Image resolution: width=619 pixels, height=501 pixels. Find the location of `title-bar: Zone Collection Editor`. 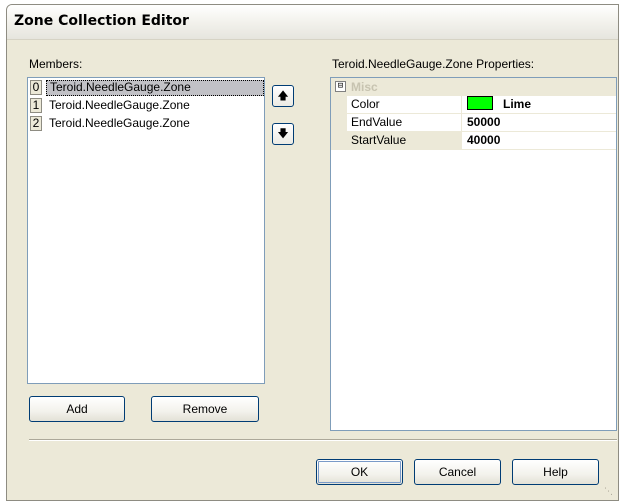

title-bar: Zone Collection Editor is located at coordinates (312, 22).